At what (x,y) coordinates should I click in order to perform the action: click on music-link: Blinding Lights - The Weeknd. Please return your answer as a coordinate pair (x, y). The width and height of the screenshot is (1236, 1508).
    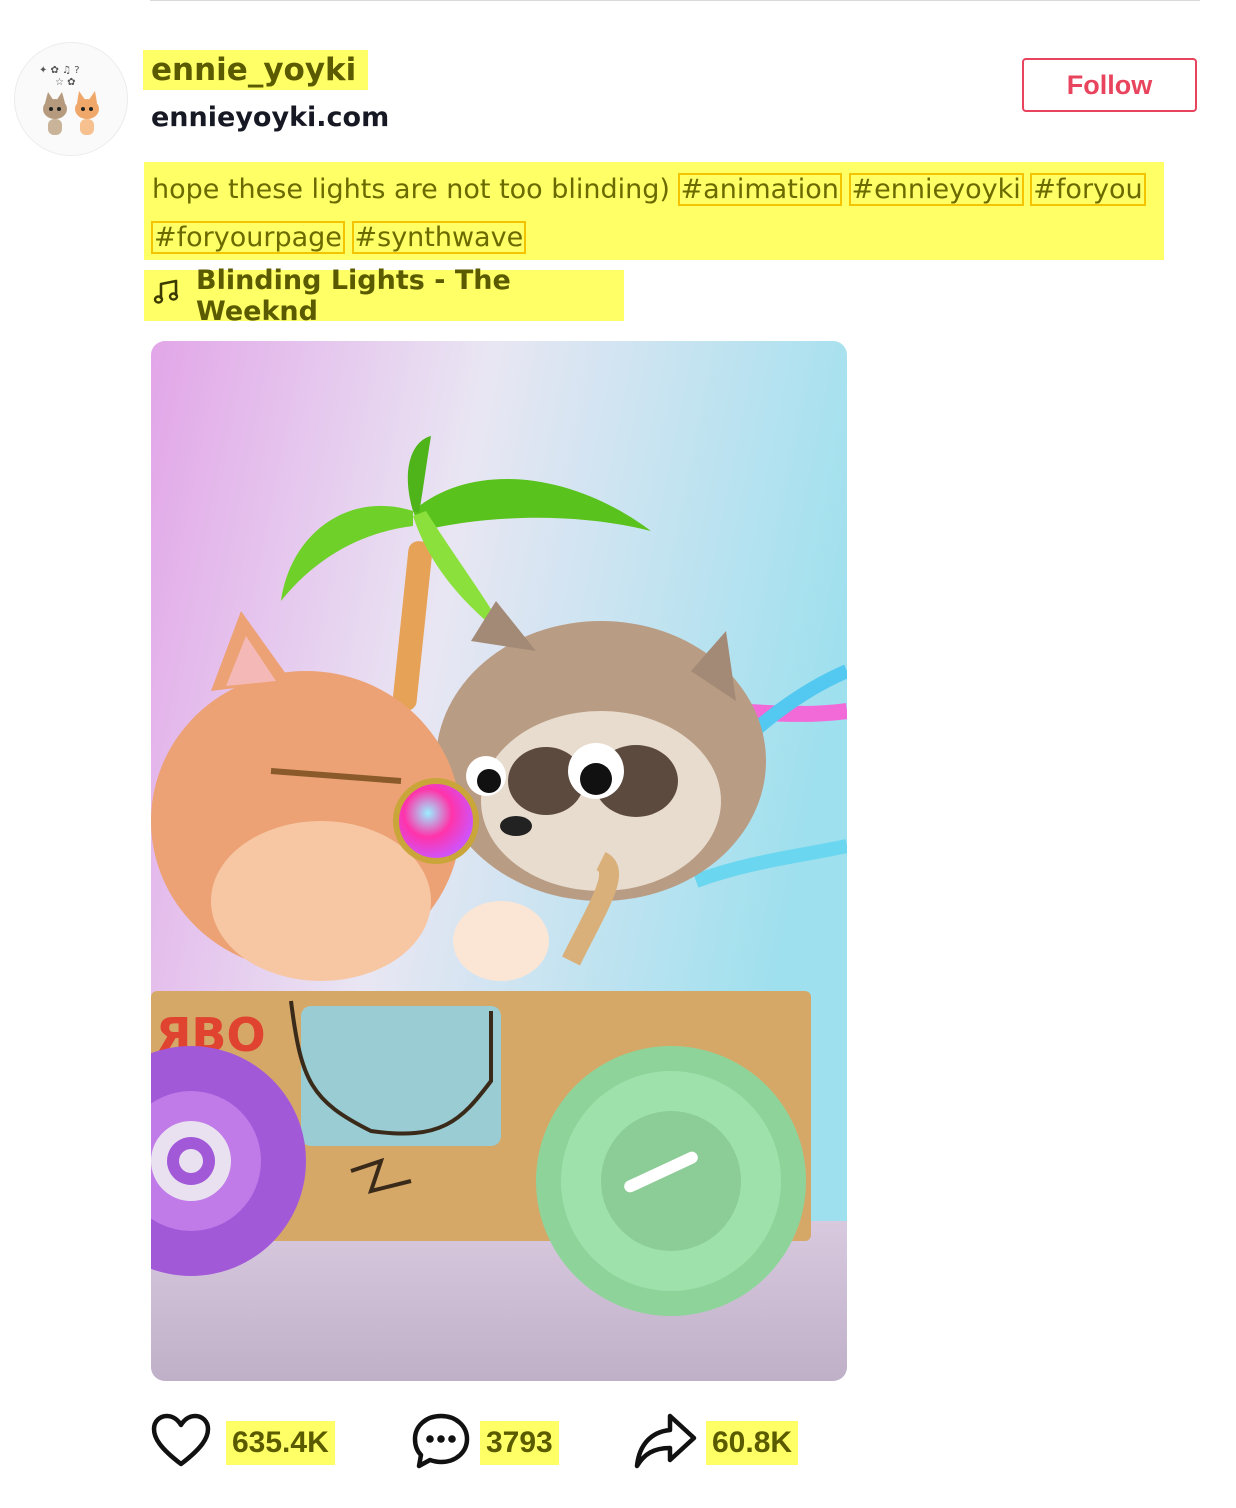
    Looking at the image, I should click on (384, 296).